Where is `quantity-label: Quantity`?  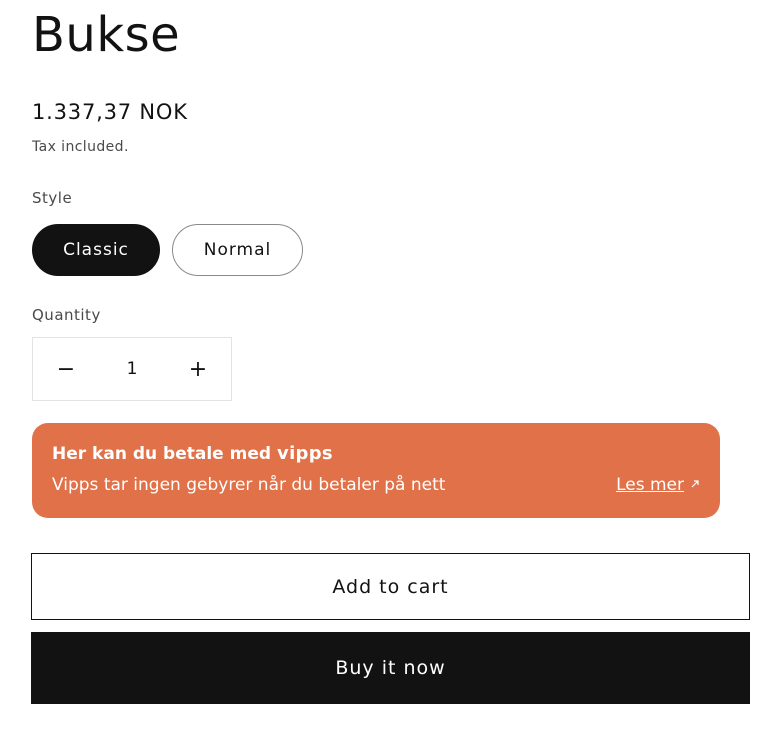
quantity-label: Quantity is located at coordinates (66, 315).